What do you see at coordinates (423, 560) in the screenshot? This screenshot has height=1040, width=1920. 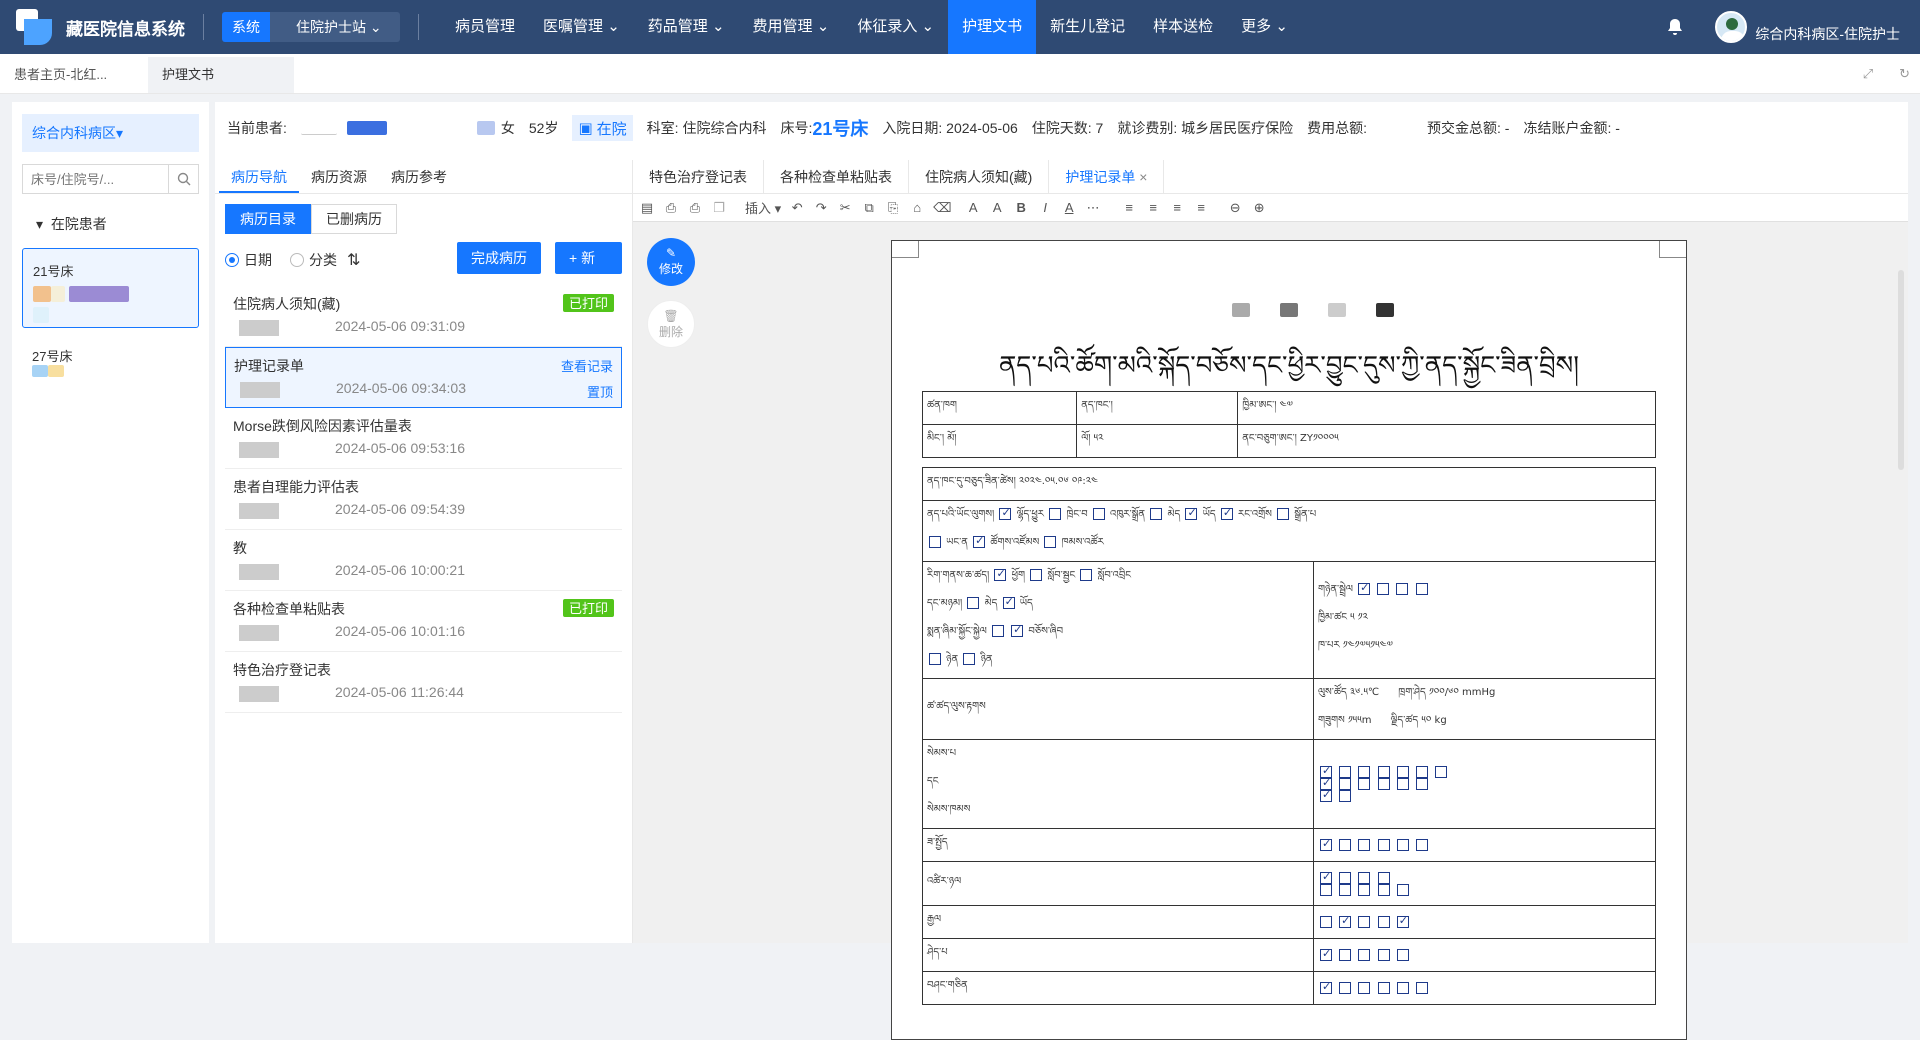 I see `list-item: 教2024-05-06 10:00:21` at bounding box center [423, 560].